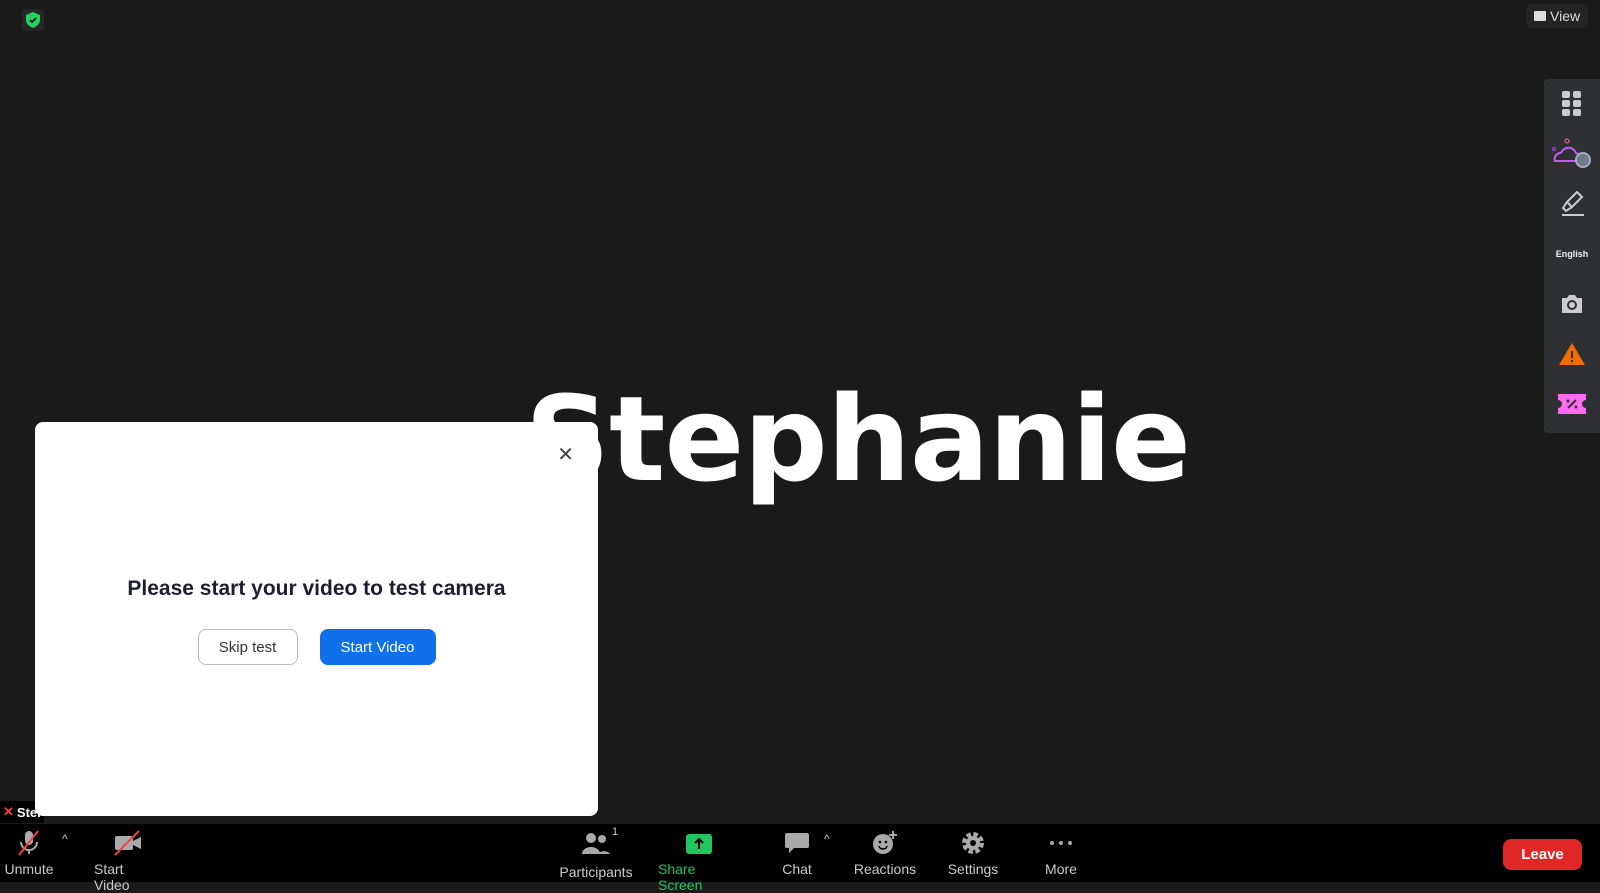  I want to click on chat-label: Chat, so click(797, 869).